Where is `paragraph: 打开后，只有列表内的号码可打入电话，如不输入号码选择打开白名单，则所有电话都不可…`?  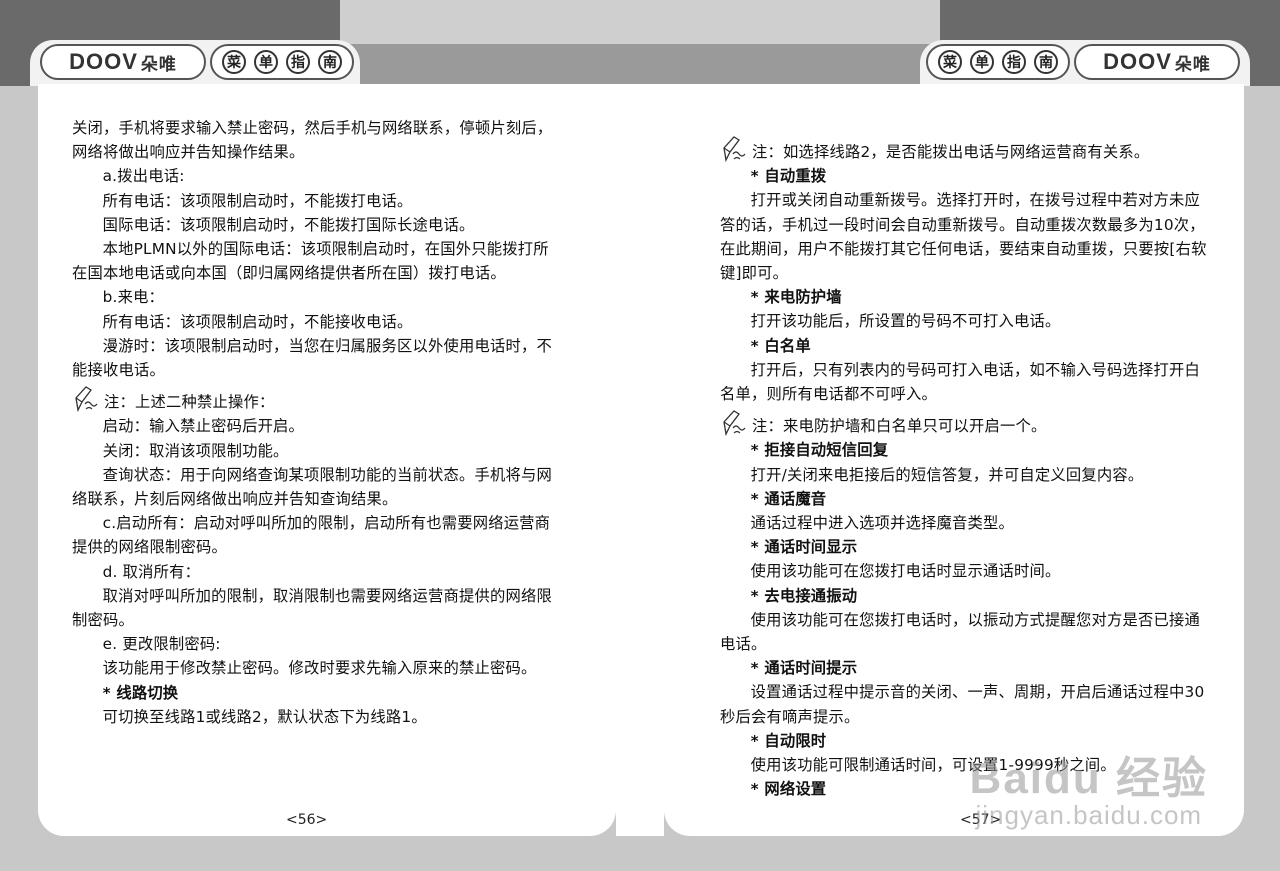 paragraph: 打开后，只有列表内的号码可打入电话，如不输入号码选择打开白名单，则所有电话都不可… is located at coordinates (960, 382).